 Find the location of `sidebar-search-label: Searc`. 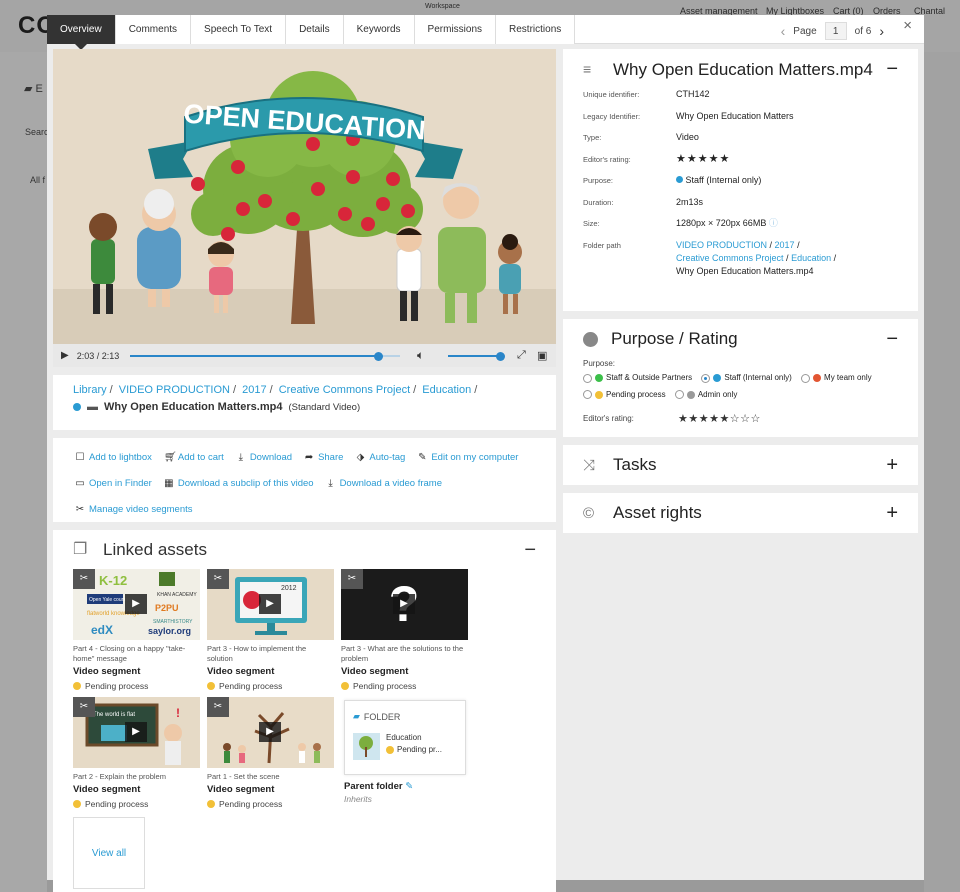

sidebar-search-label: Searc is located at coordinates (37, 132).